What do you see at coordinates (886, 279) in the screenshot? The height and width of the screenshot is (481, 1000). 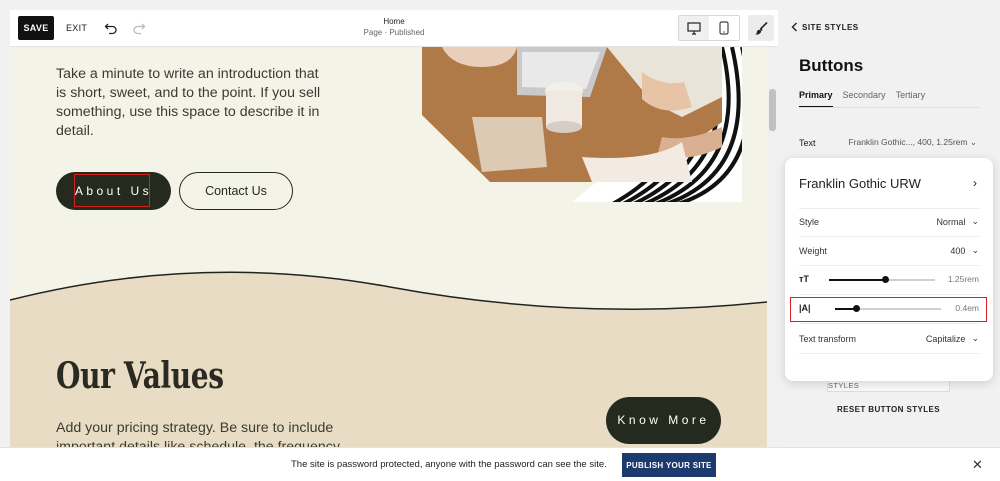 I see `font-size-slider-handle` at bounding box center [886, 279].